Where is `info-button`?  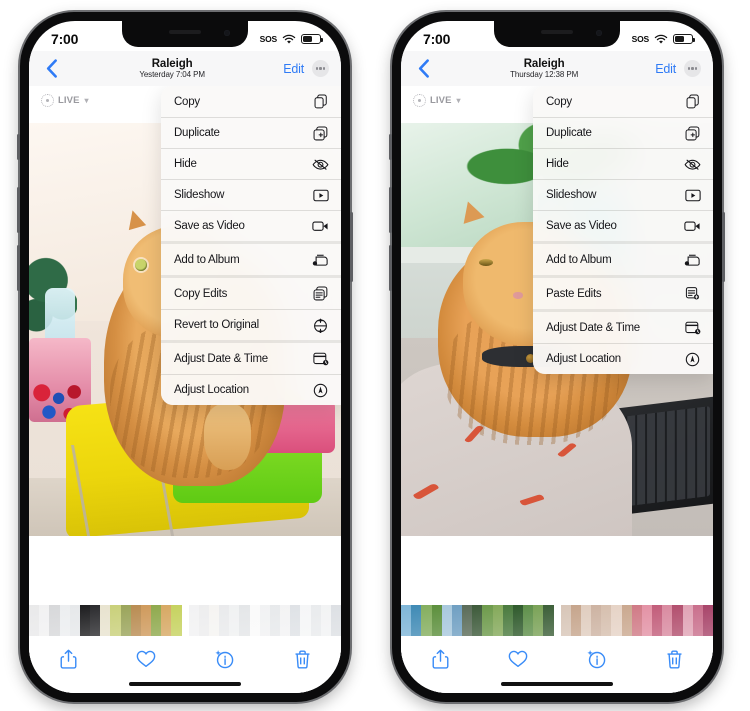
info-button is located at coordinates (596, 659).